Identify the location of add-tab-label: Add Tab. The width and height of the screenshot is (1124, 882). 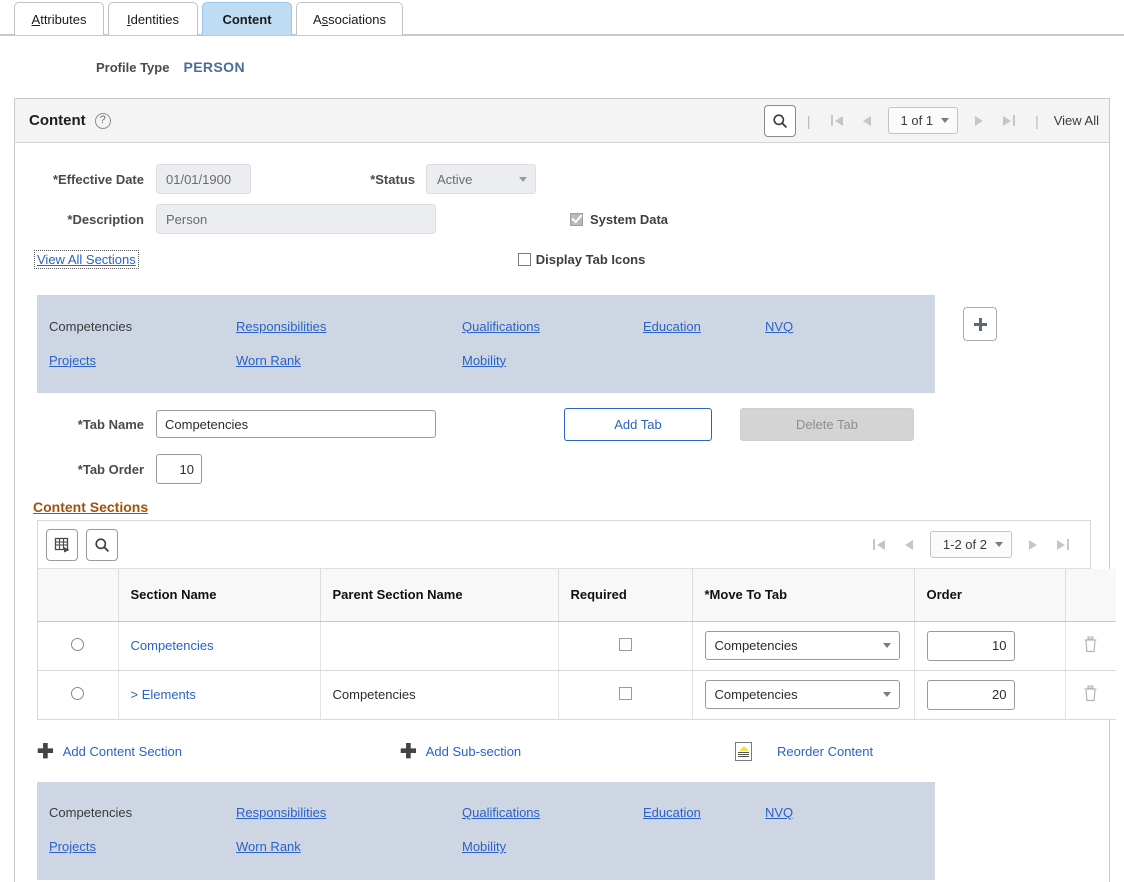
(638, 424).